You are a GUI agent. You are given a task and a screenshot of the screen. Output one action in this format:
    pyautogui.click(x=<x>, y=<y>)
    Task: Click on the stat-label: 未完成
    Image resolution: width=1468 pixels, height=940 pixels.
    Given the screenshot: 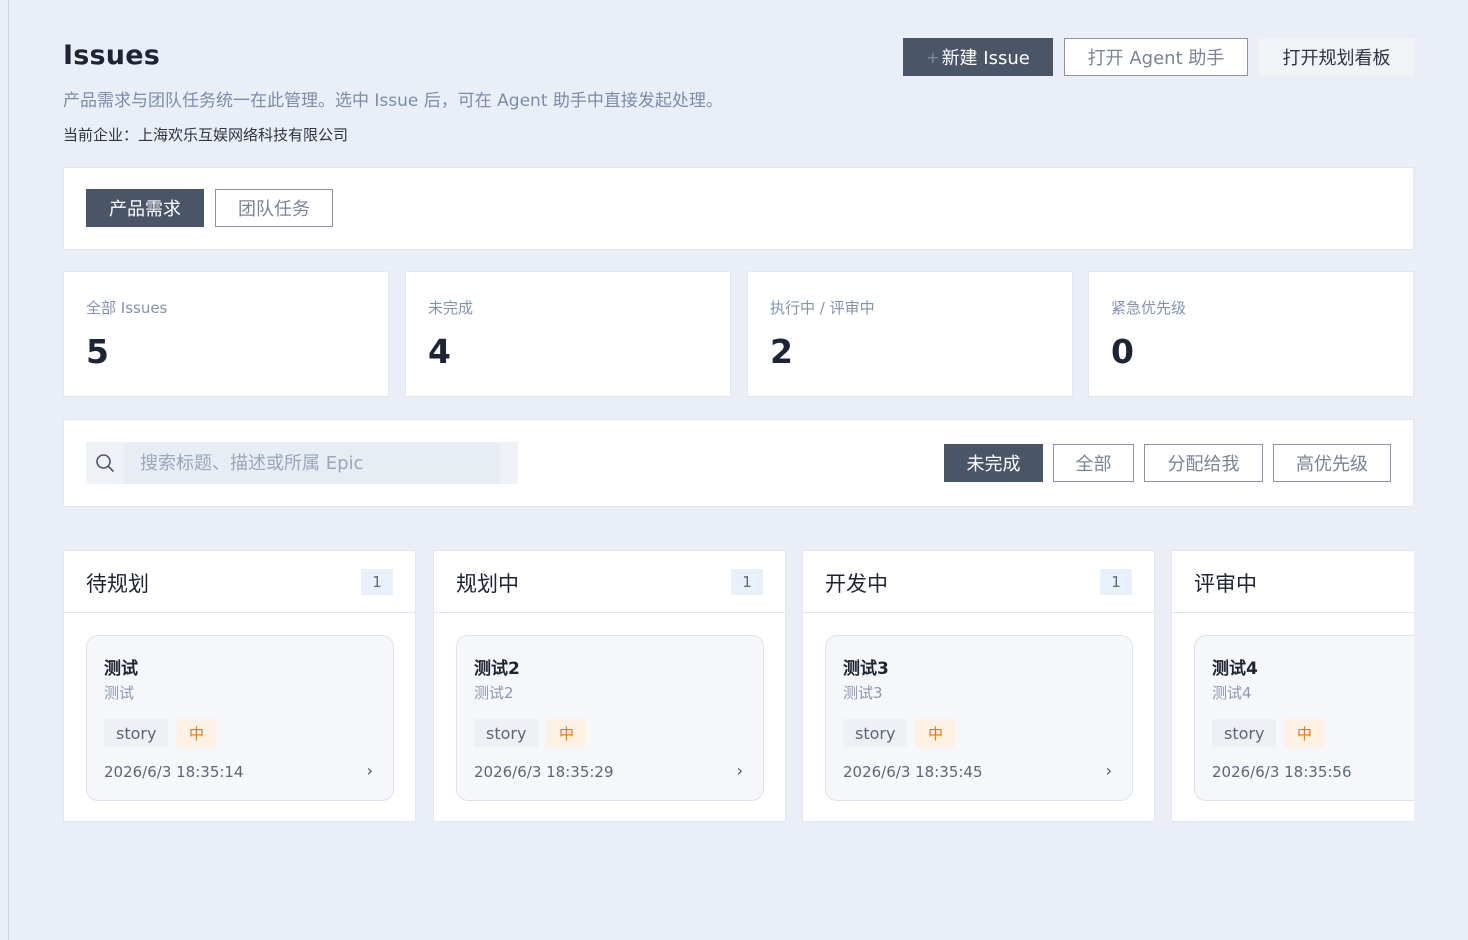 What is the action you would take?
    pyautogui.click(x=451, y=308)
    